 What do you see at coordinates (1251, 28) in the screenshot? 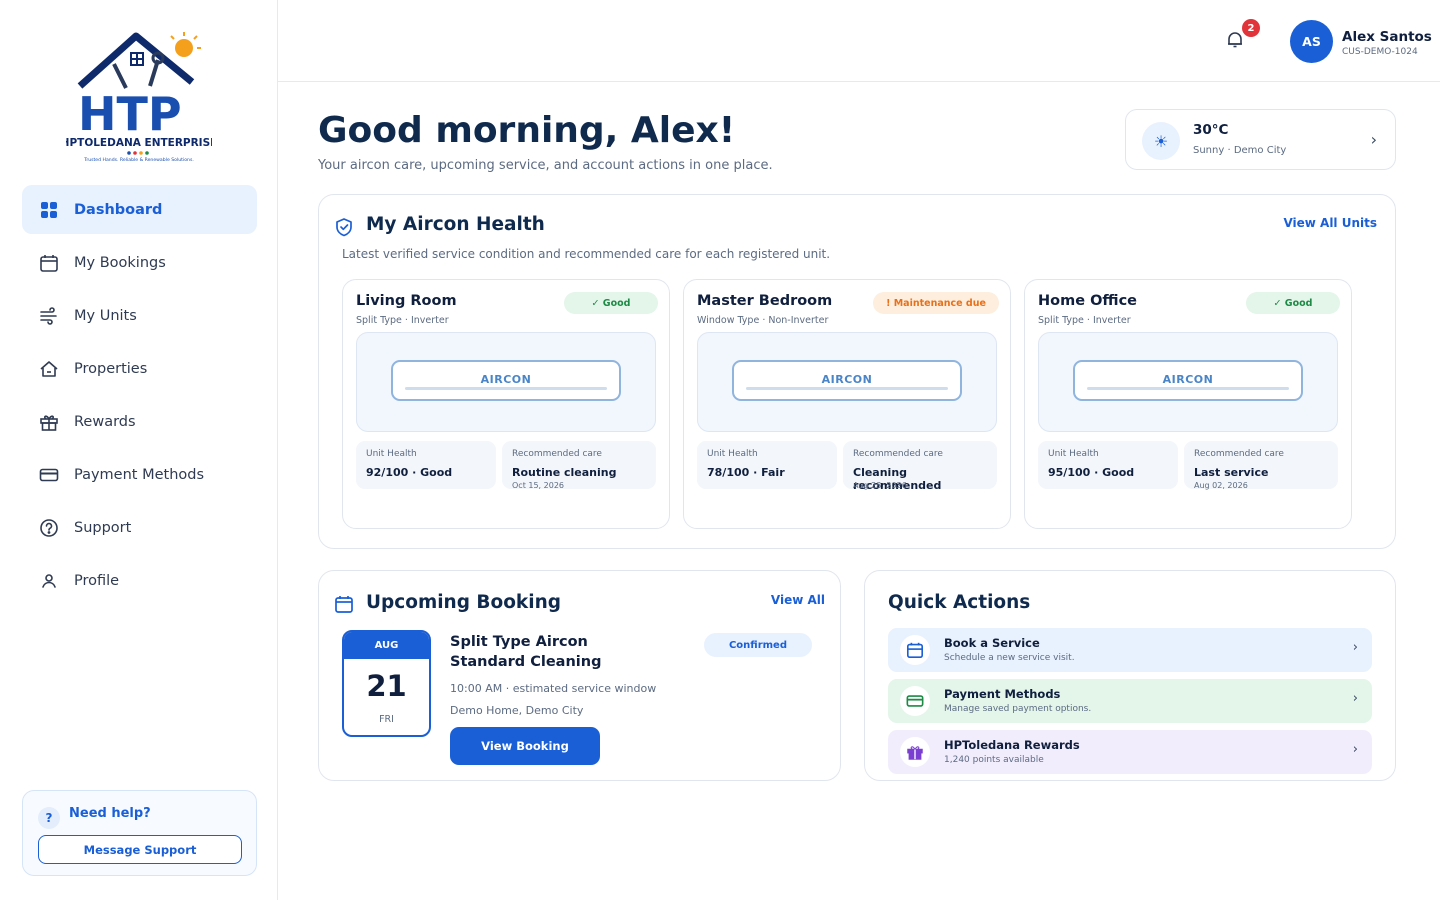
I see `notification-badge: 2` at bounding box center [1251, 28].